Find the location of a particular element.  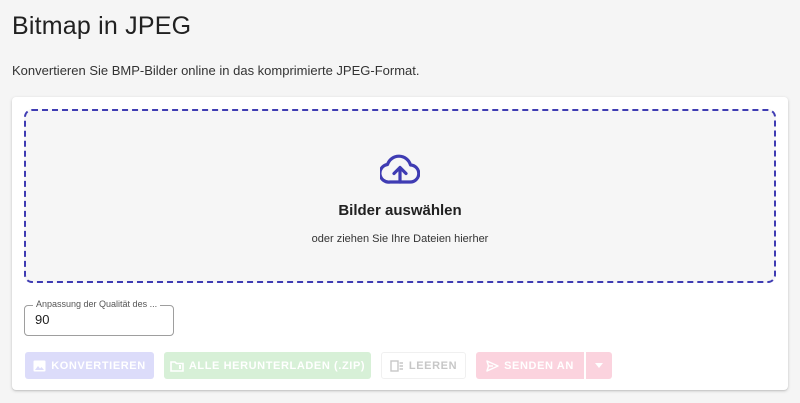

folder-zip-icon is located at coordinates (177, 366).